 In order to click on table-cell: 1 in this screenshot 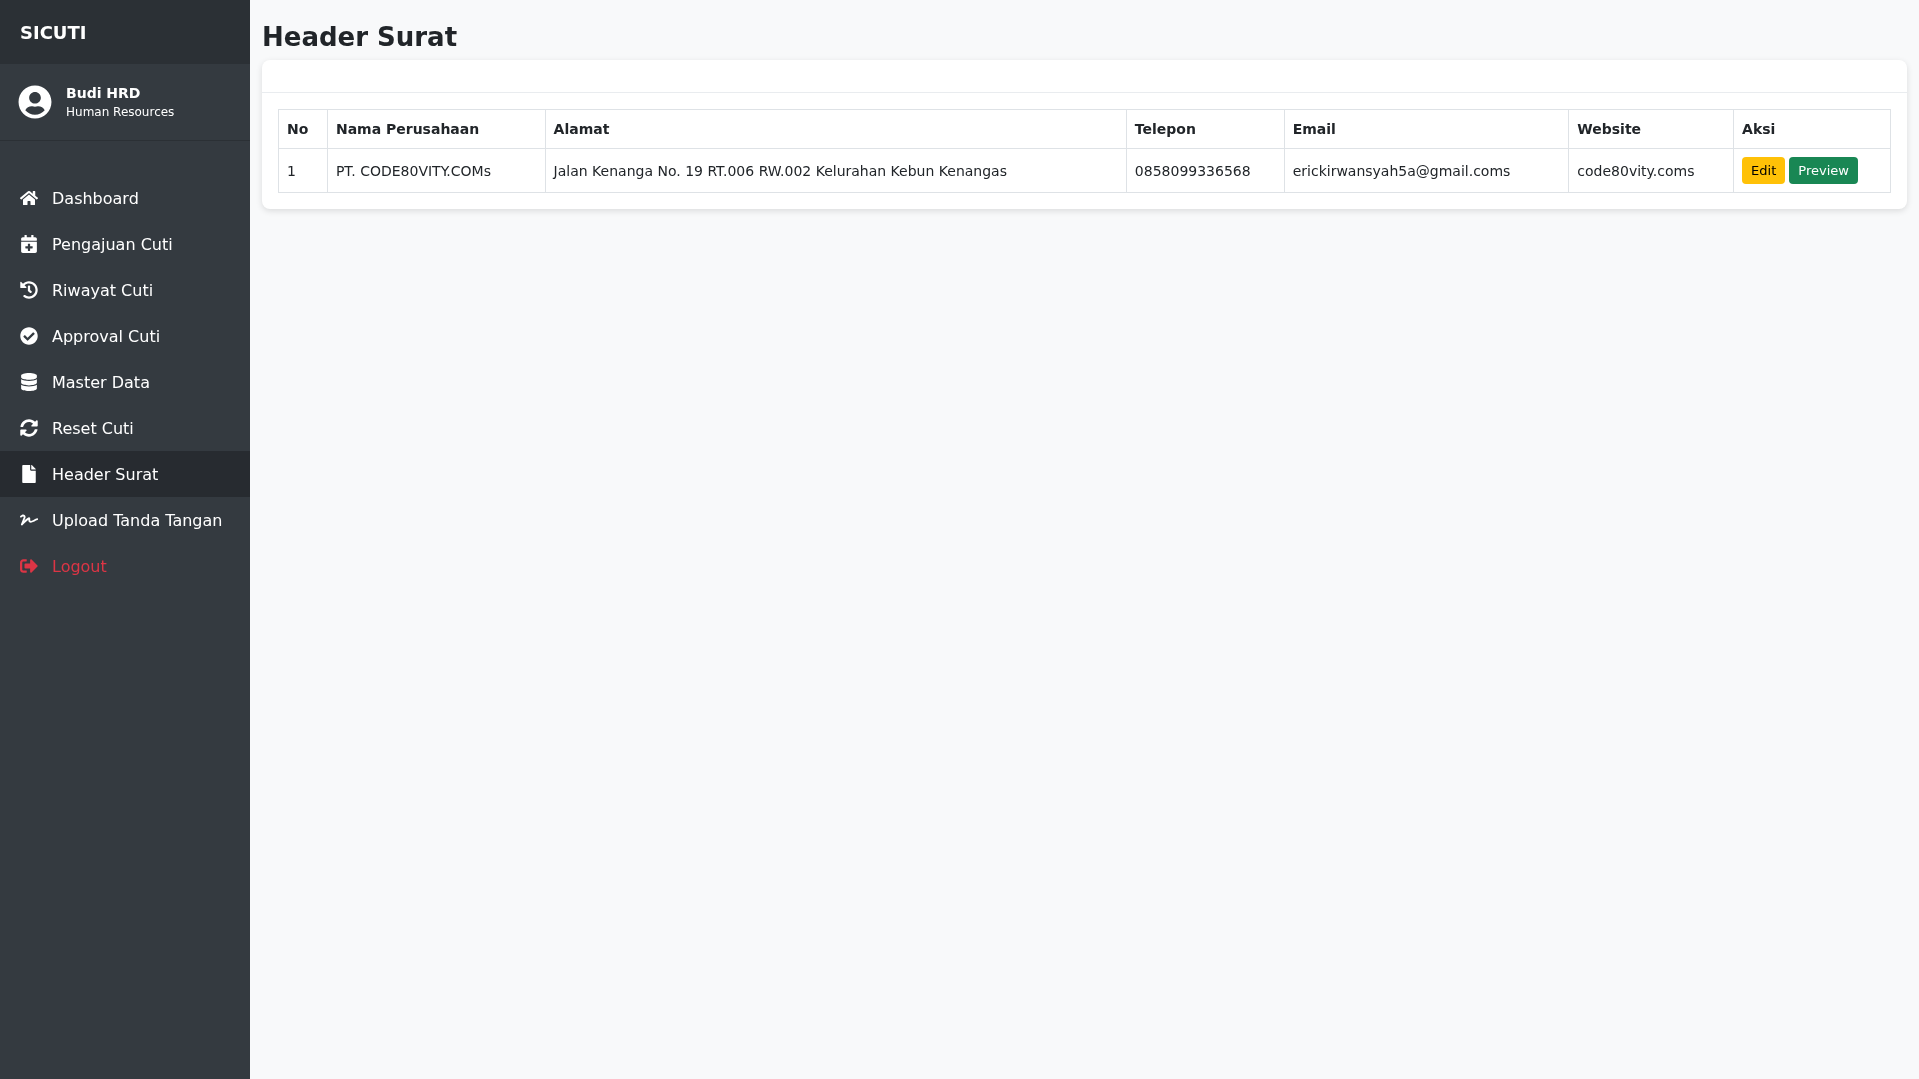, I will do `click(303, 170)`.